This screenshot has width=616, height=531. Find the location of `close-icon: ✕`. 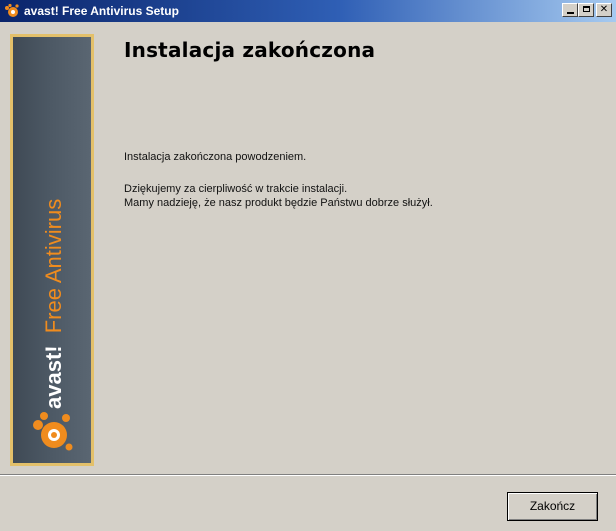

close-icon: ✕ is located at coordinates (604, 9).